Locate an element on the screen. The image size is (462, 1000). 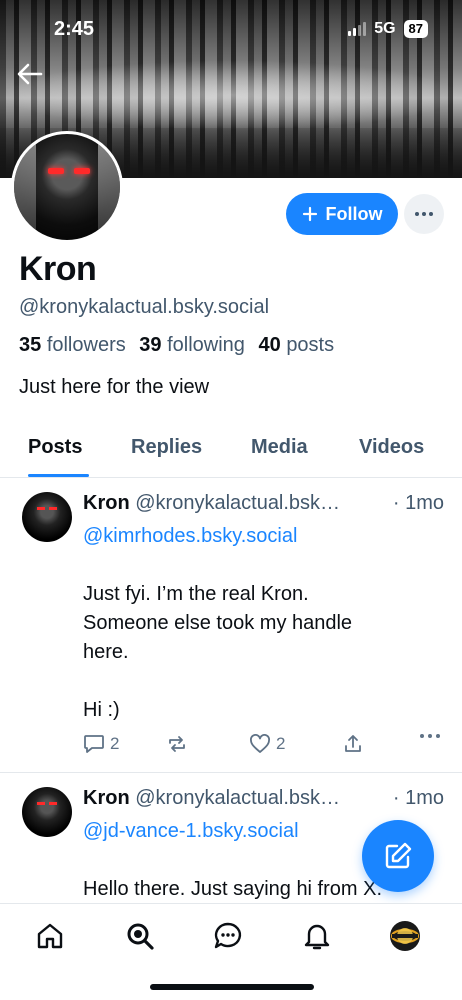
post-text-line: Hi :) is located at coordinates (101, 710).